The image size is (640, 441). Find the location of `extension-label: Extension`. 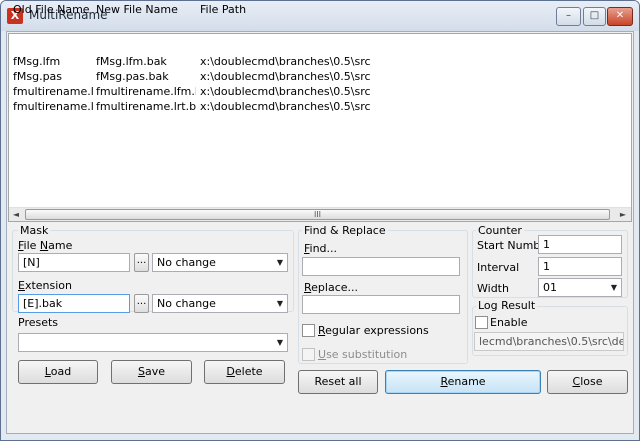

extension-label: Extension is located at coordinates (45, 285).